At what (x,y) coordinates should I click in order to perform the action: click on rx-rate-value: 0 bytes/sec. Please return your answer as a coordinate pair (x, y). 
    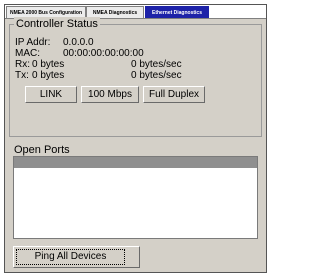
    Looking at the image, I should click on (156, 64).